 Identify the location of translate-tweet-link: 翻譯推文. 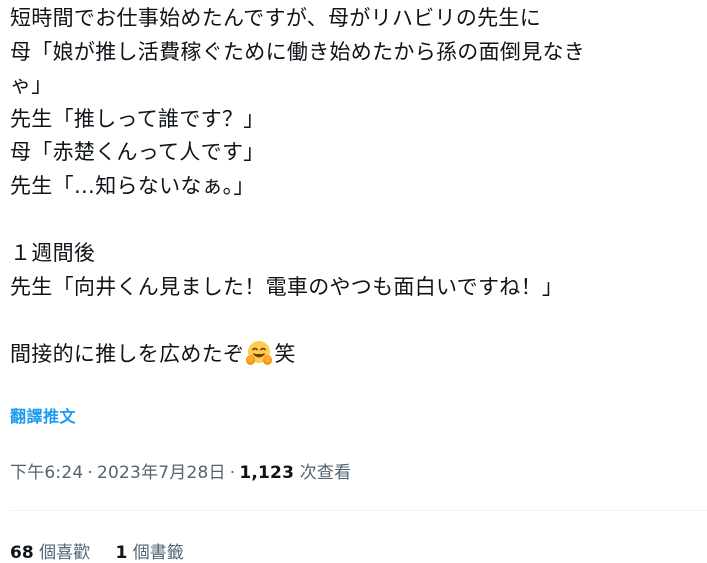
(43, 415).